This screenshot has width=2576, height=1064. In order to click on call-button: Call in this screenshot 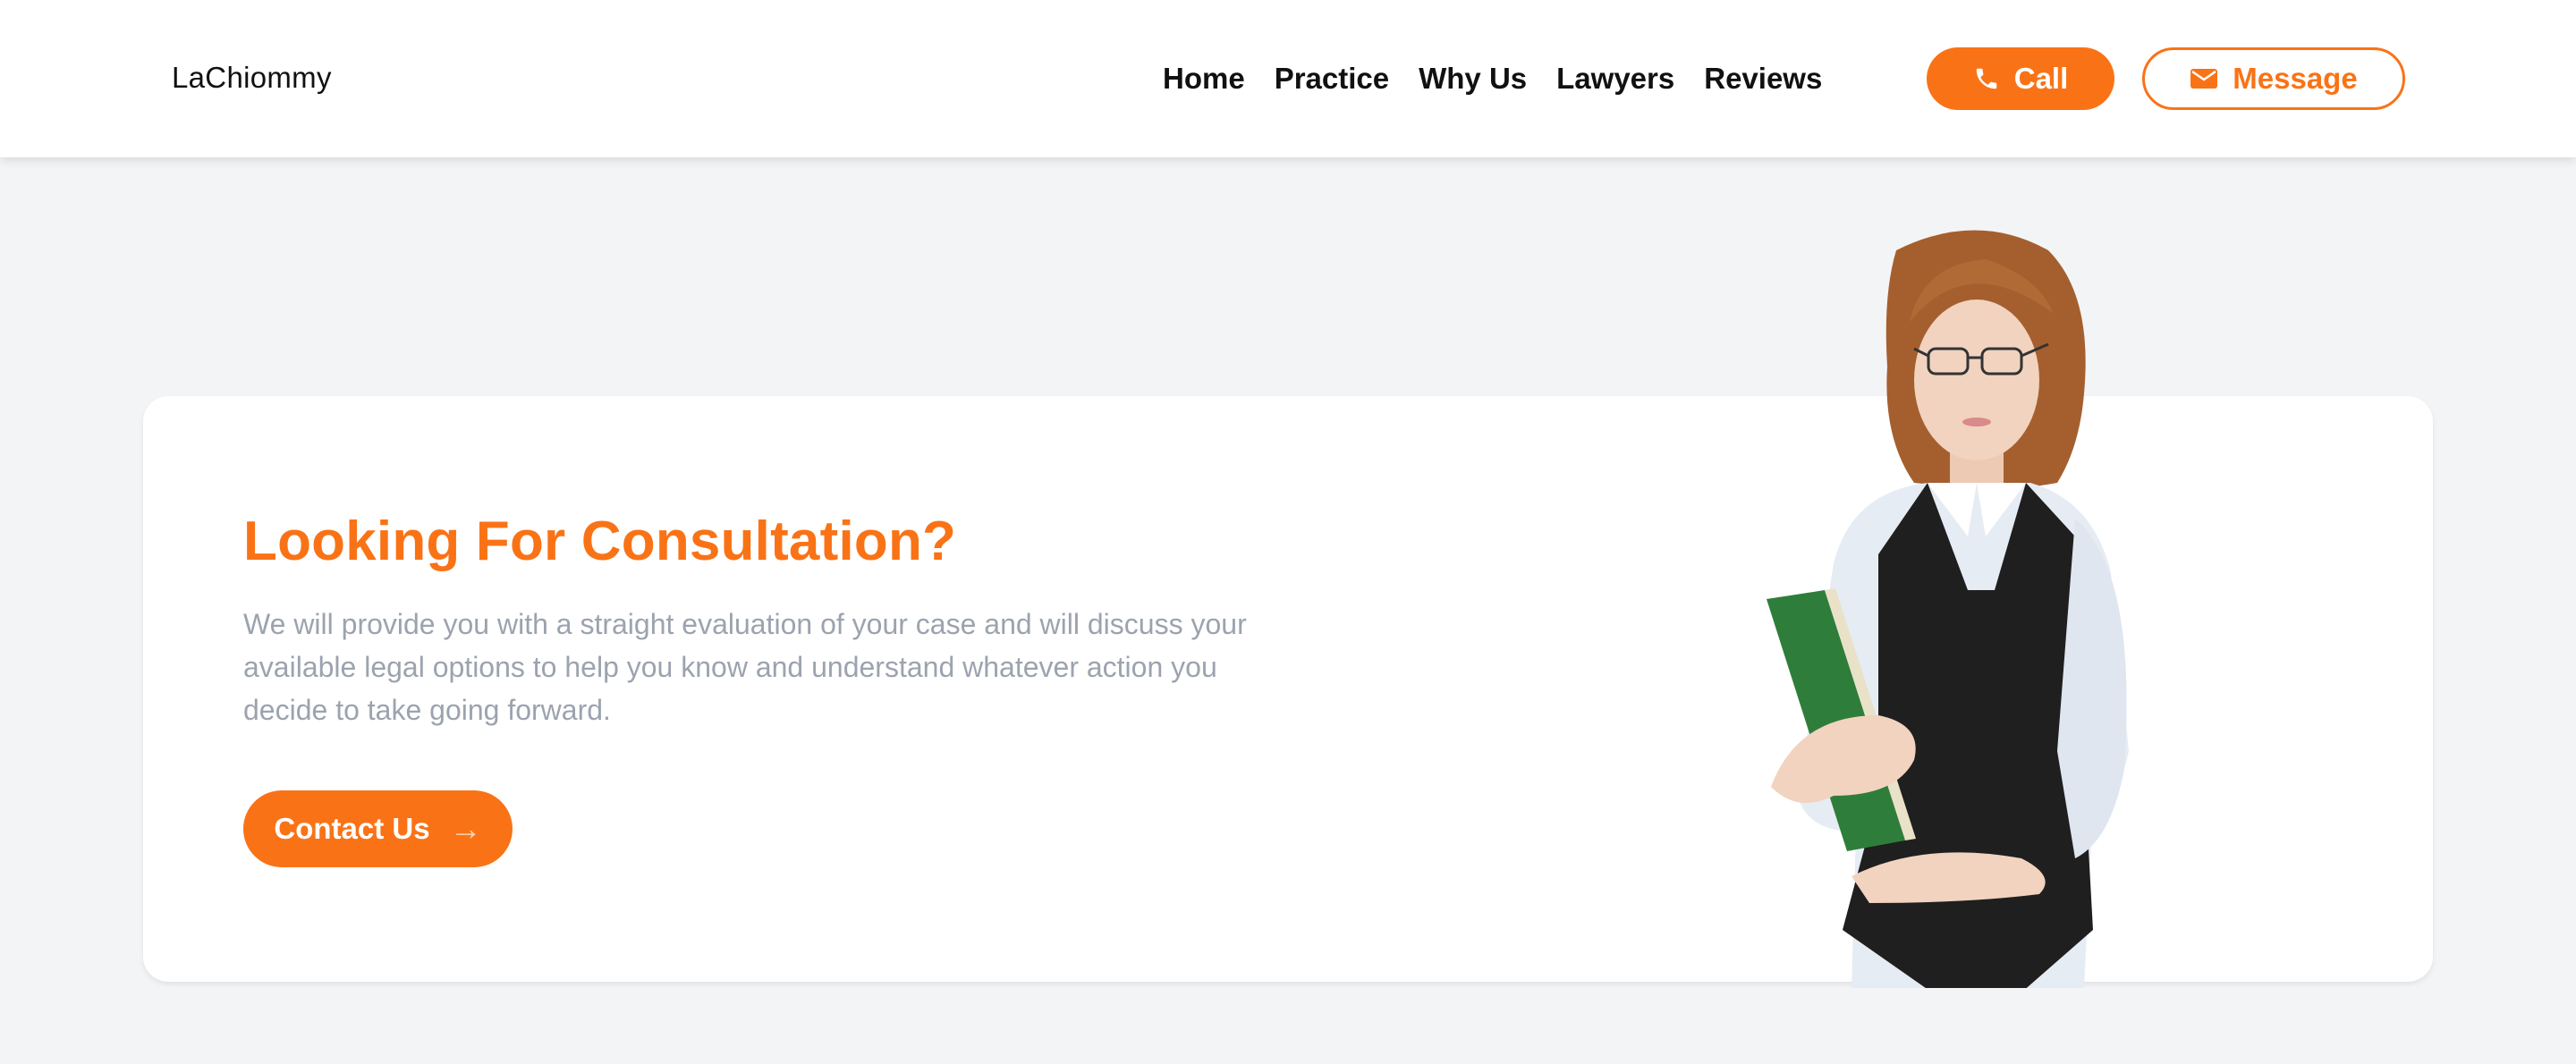, I will do `click(2020, 78)`.